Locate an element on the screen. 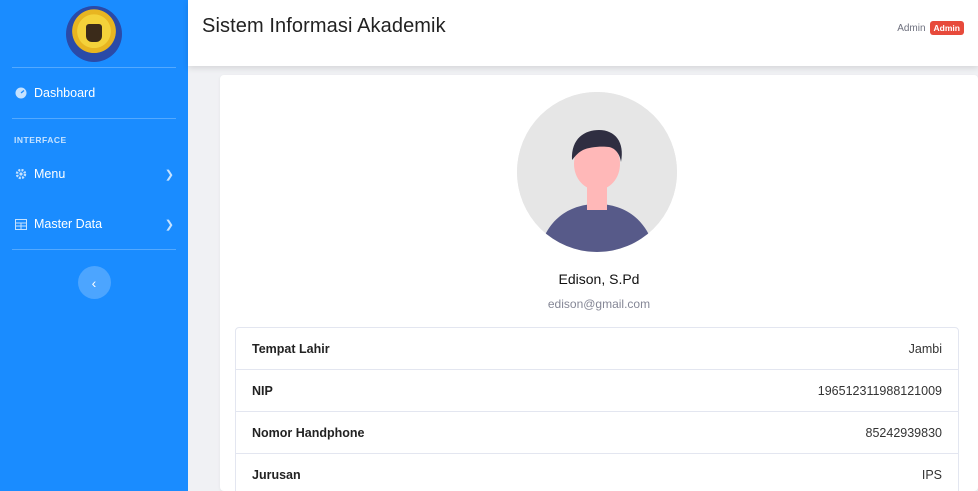 The height and width of the screenshot is (491, 978). table-row: Nomor Handphone 85242939830 is located at coordinates (597, 433).